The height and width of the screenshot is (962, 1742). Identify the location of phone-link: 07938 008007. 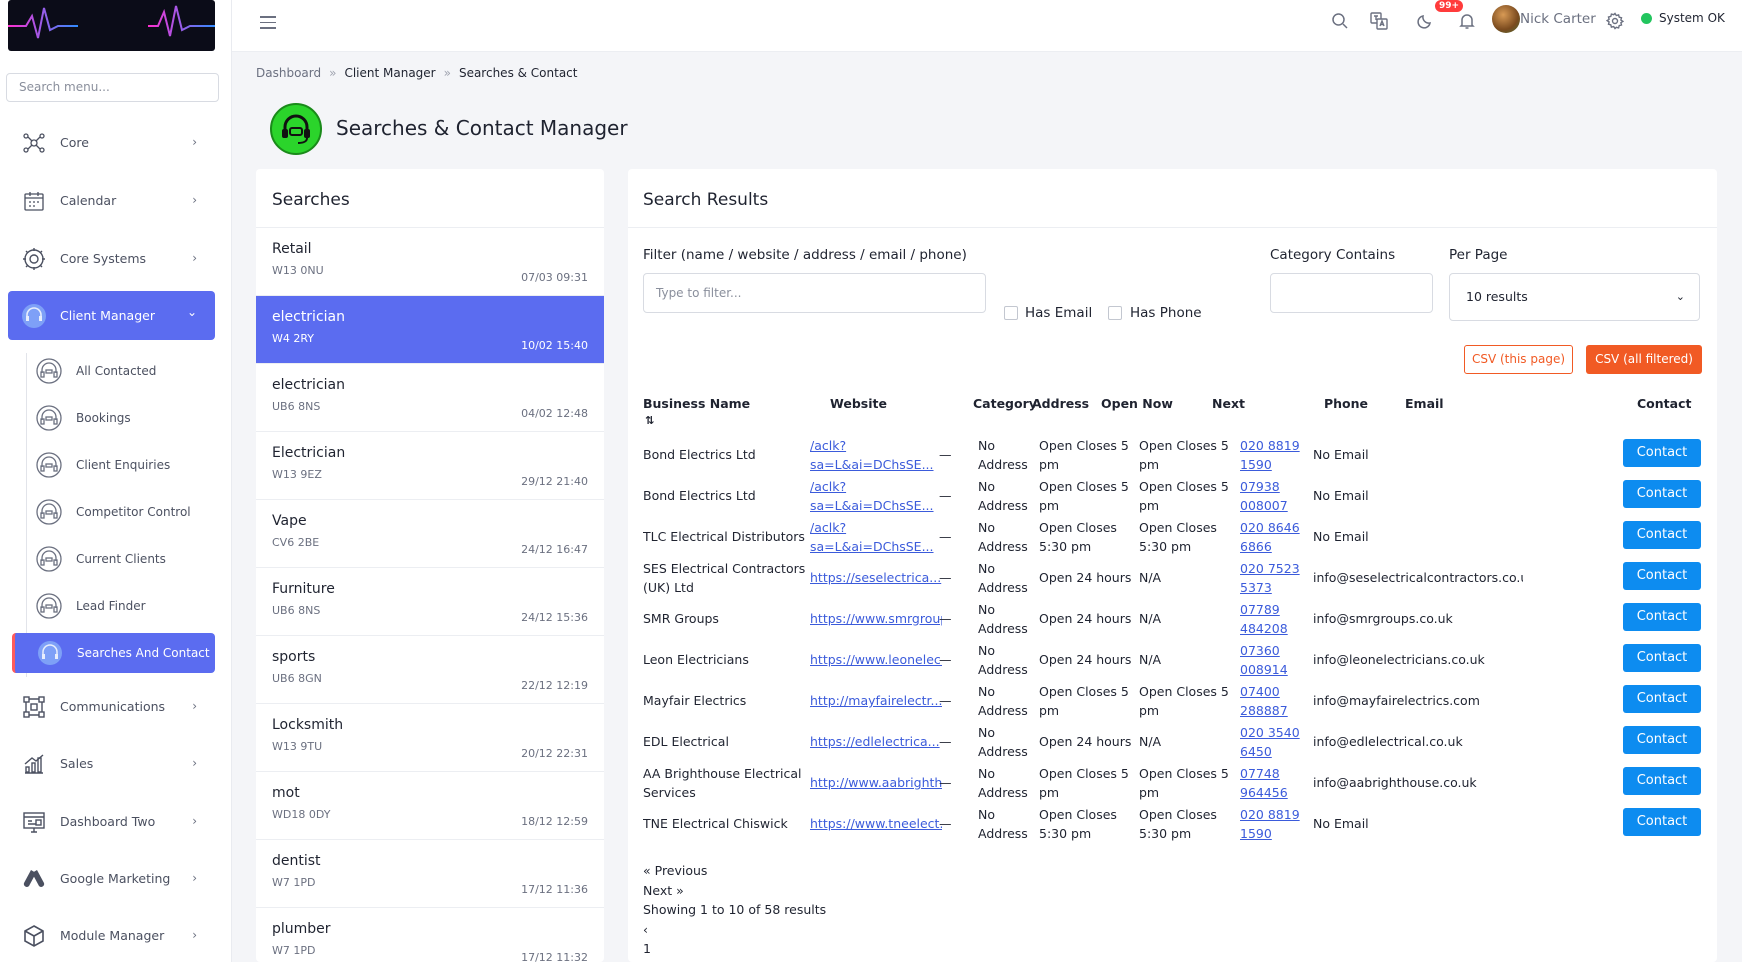
(1271, 495).